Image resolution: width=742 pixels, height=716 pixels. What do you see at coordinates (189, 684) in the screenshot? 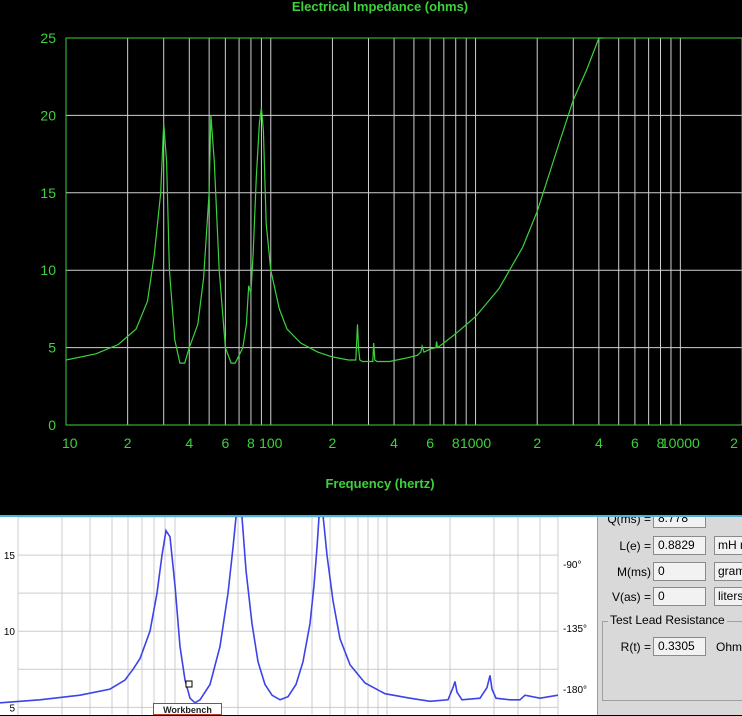
I see `cursor-marker` at bounding box center [189, 684].